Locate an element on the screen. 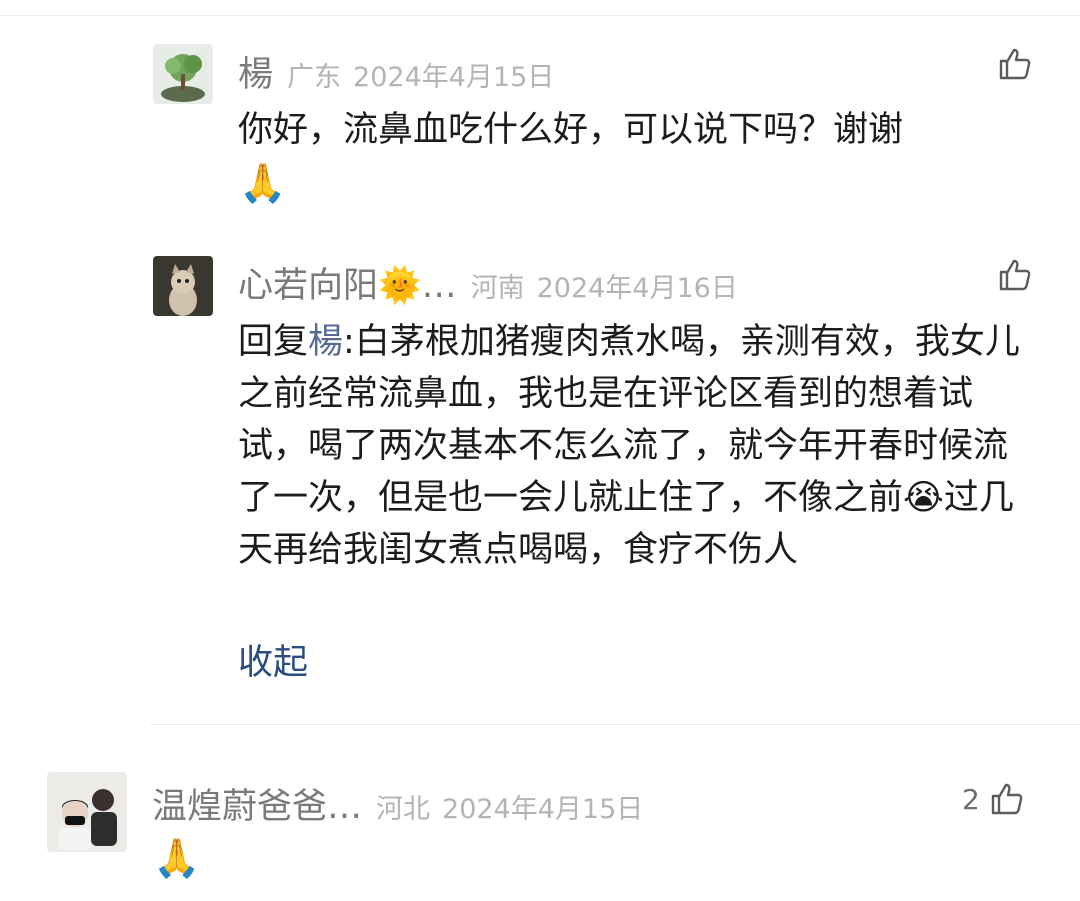 Image resolution: width=1080 pixels, height=901 pixels. region-label: 河南 is located at coordinates (497, 288).